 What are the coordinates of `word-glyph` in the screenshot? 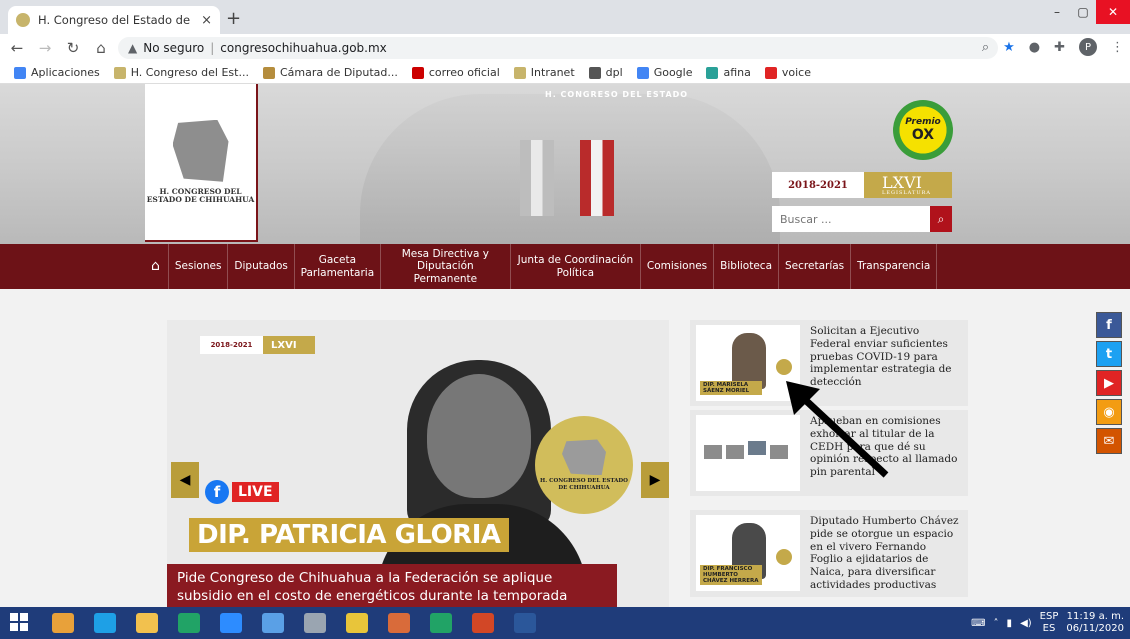 It's located at (525, 623).